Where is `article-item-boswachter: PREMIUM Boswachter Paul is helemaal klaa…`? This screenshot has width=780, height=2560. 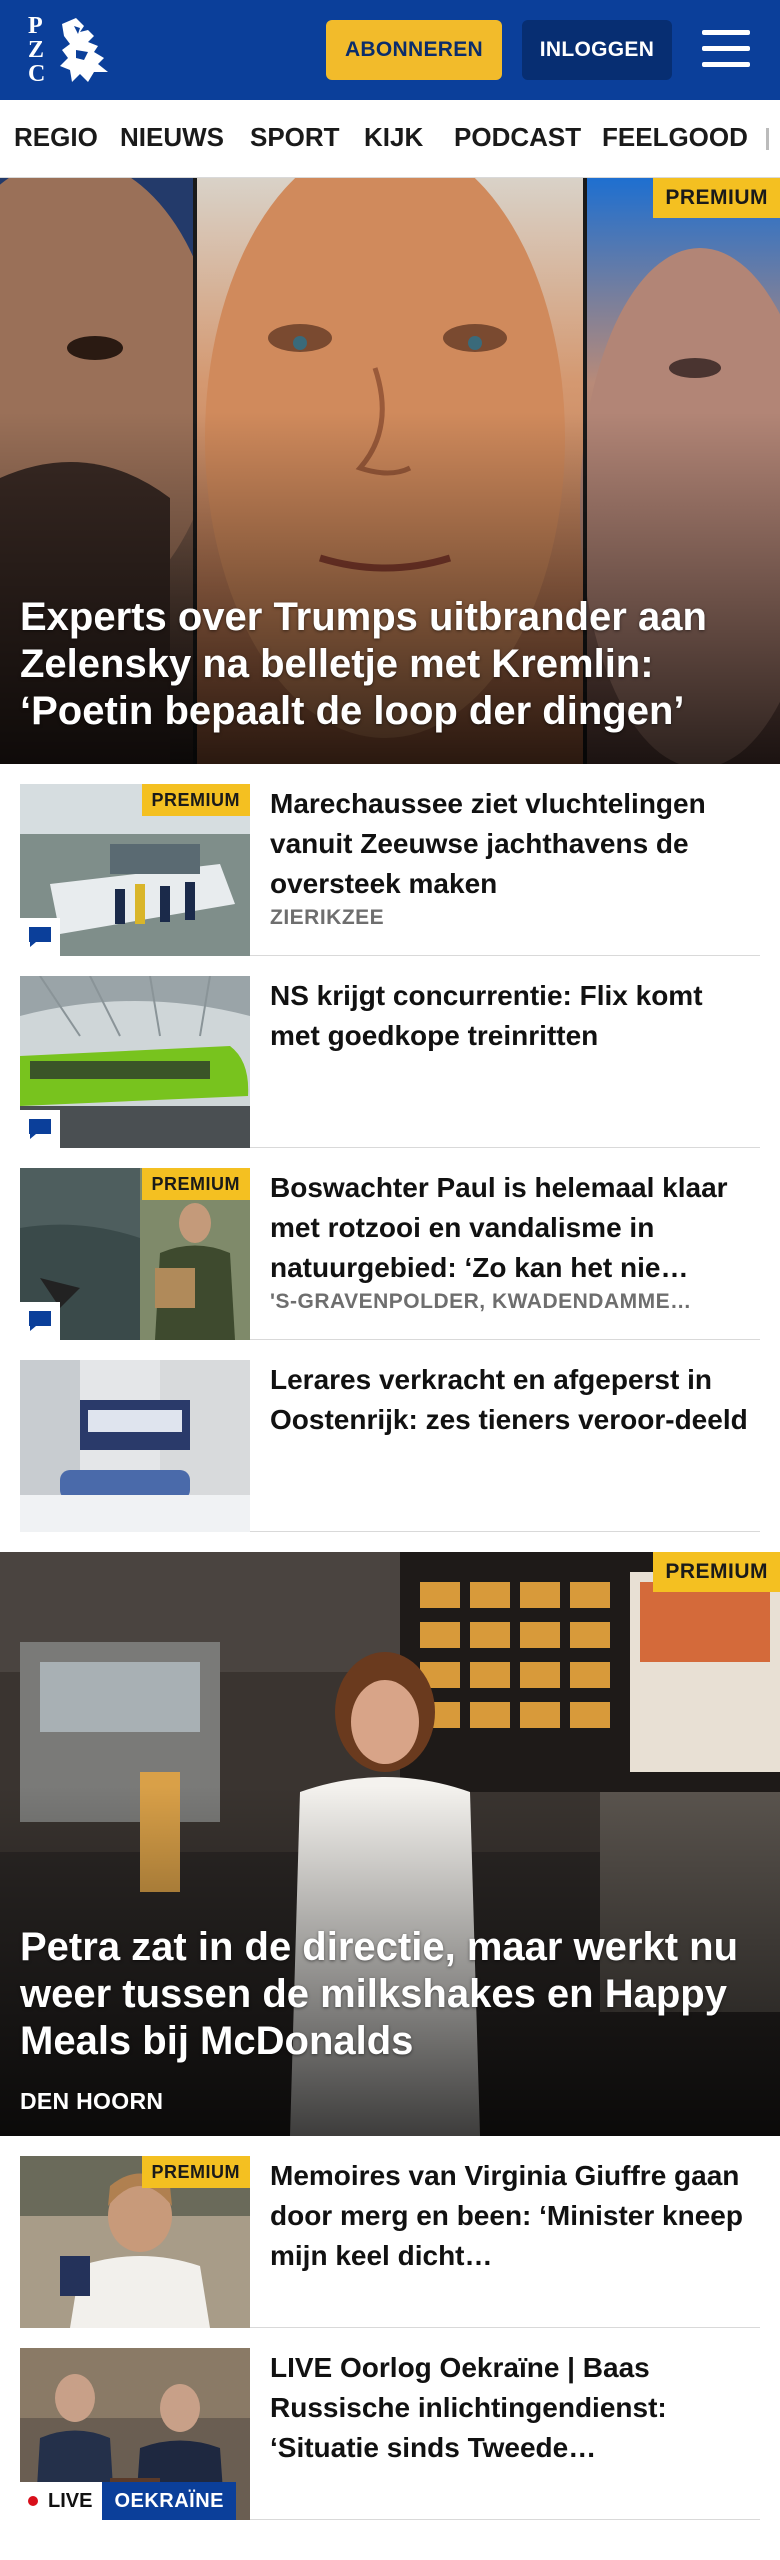
article-item-boswachter: PREMIUM Boswachter Paul is helemaal klaa… is located at coordinates (390, 1244).